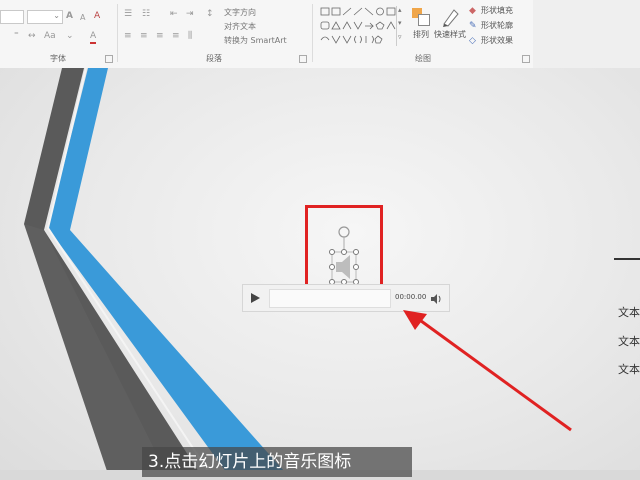 This screenshot has height=480, width=640. I want to click on line-spacing-icon: ↕, so click(210, 14).